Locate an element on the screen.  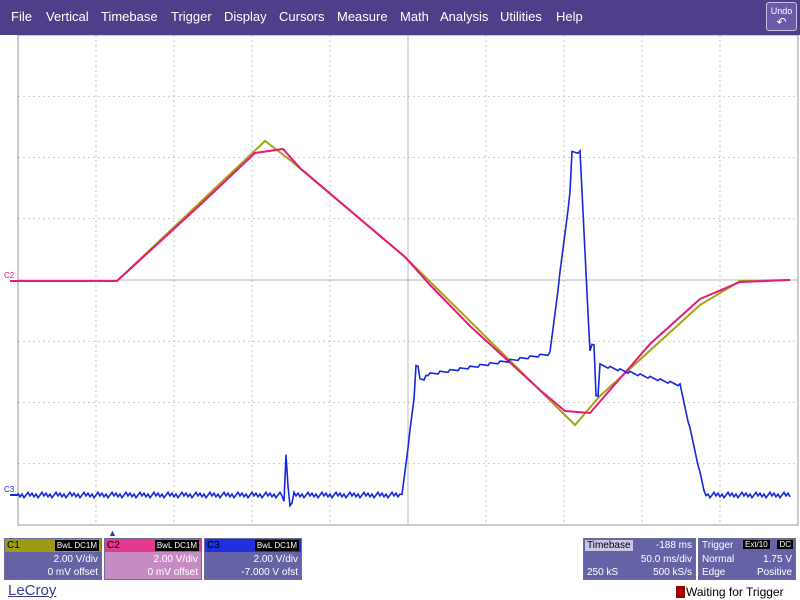
status-led-icon is located at coordinates (680, 592).